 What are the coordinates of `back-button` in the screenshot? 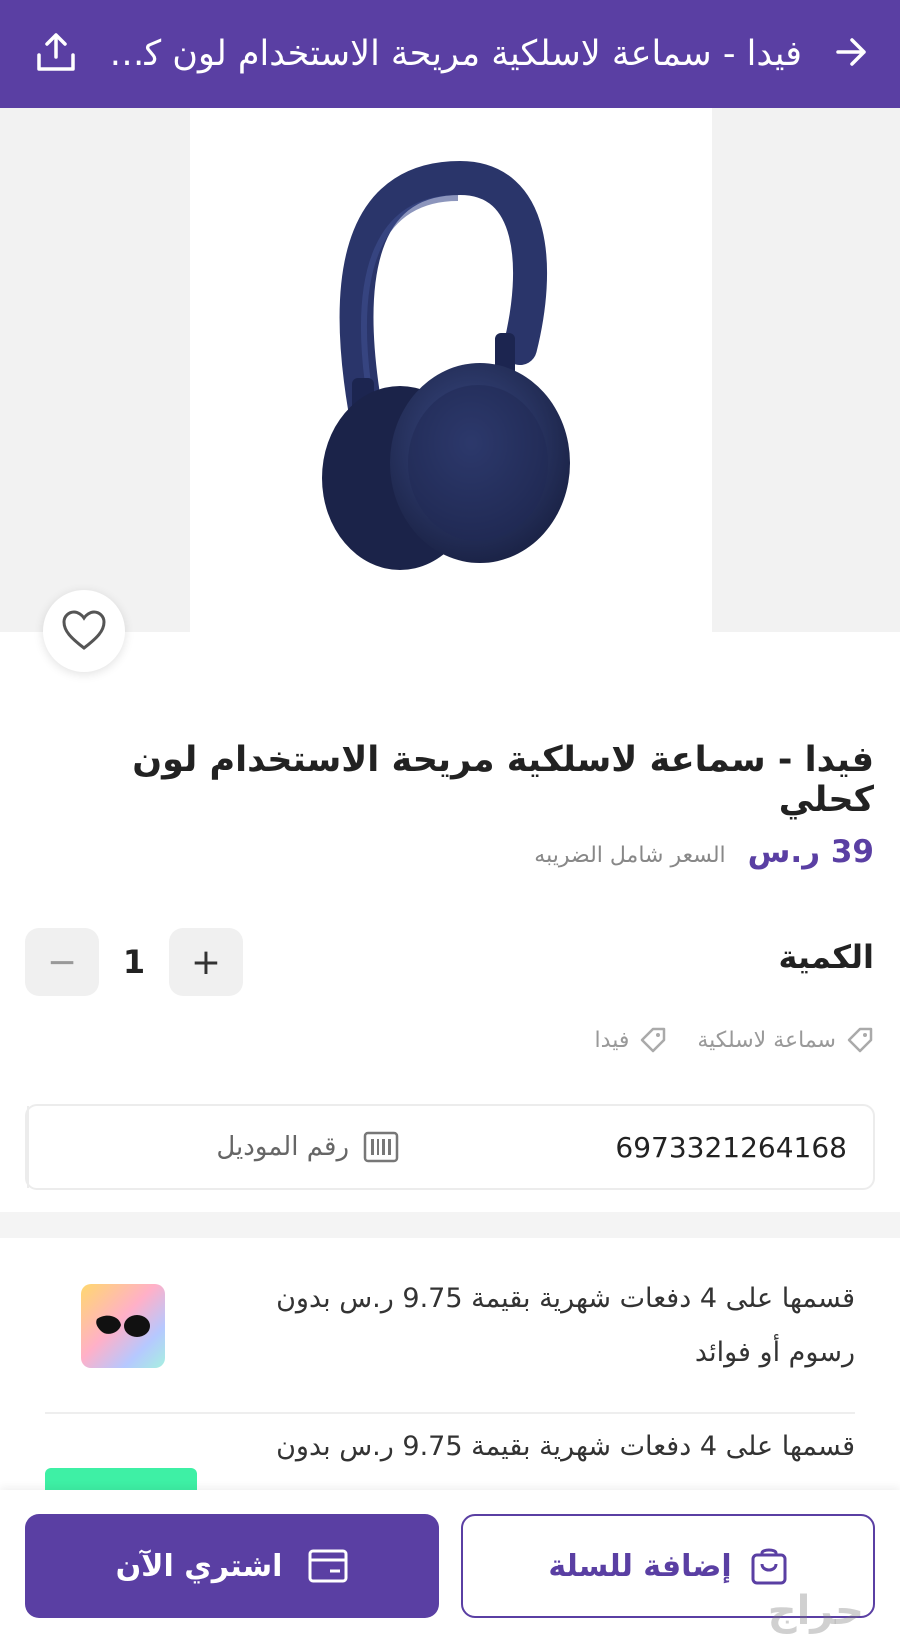 It's located at (852, 52).